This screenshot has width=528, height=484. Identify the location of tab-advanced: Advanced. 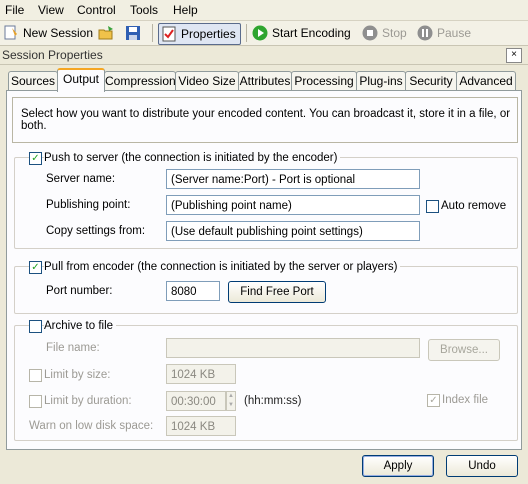
(486, 80).